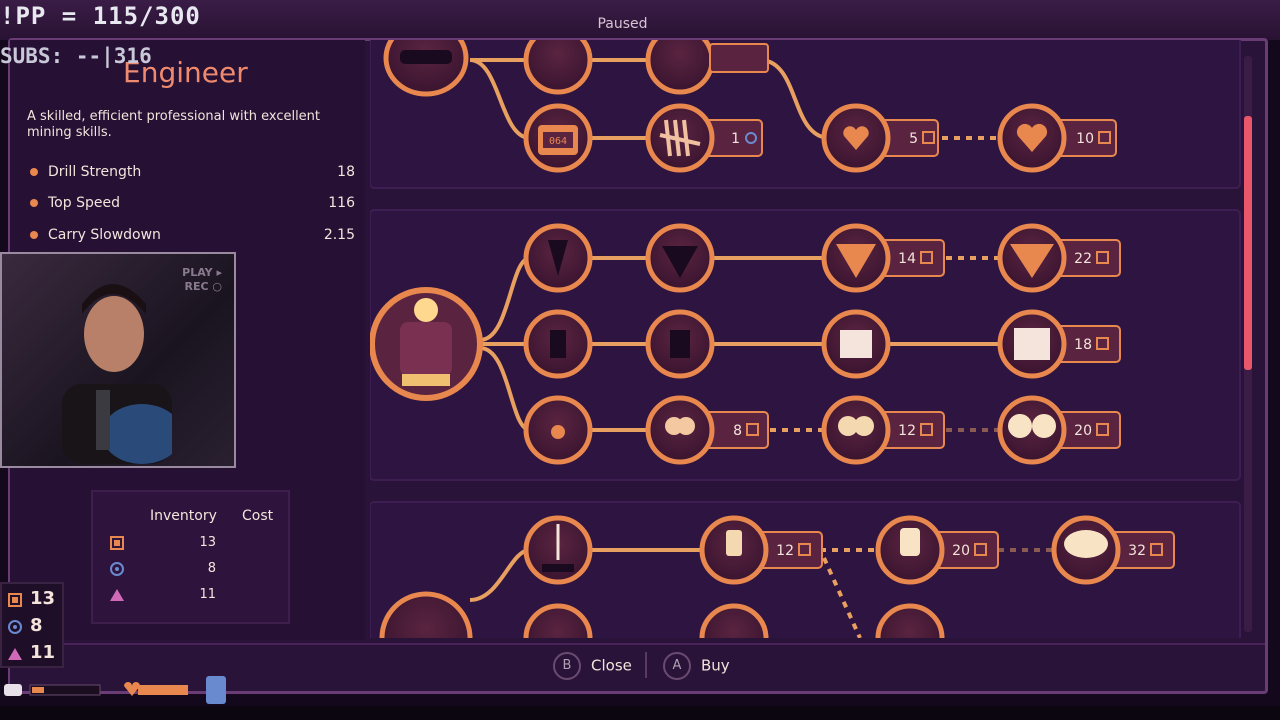  Describe the element at coordinates (339, 235) in the screenshot. I see `stat-value: 2.15` at that location.